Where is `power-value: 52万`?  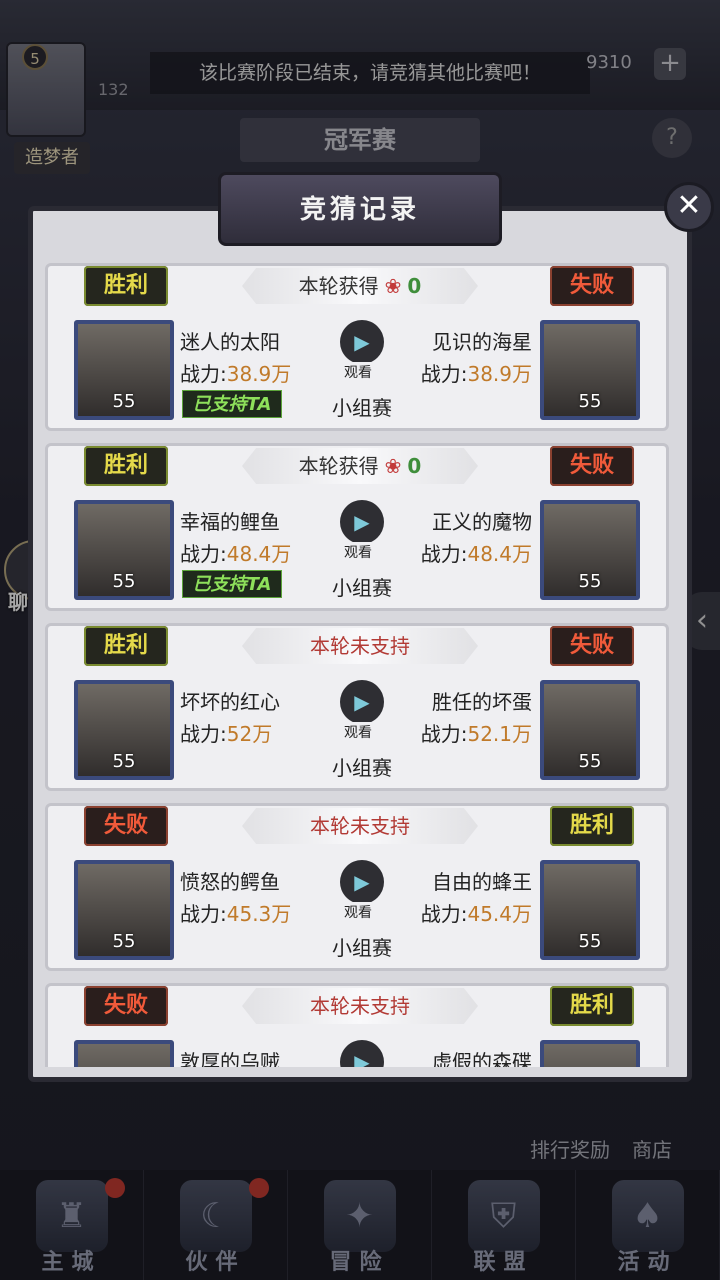
power-value: 52万 is located at coordinates (249, 734).